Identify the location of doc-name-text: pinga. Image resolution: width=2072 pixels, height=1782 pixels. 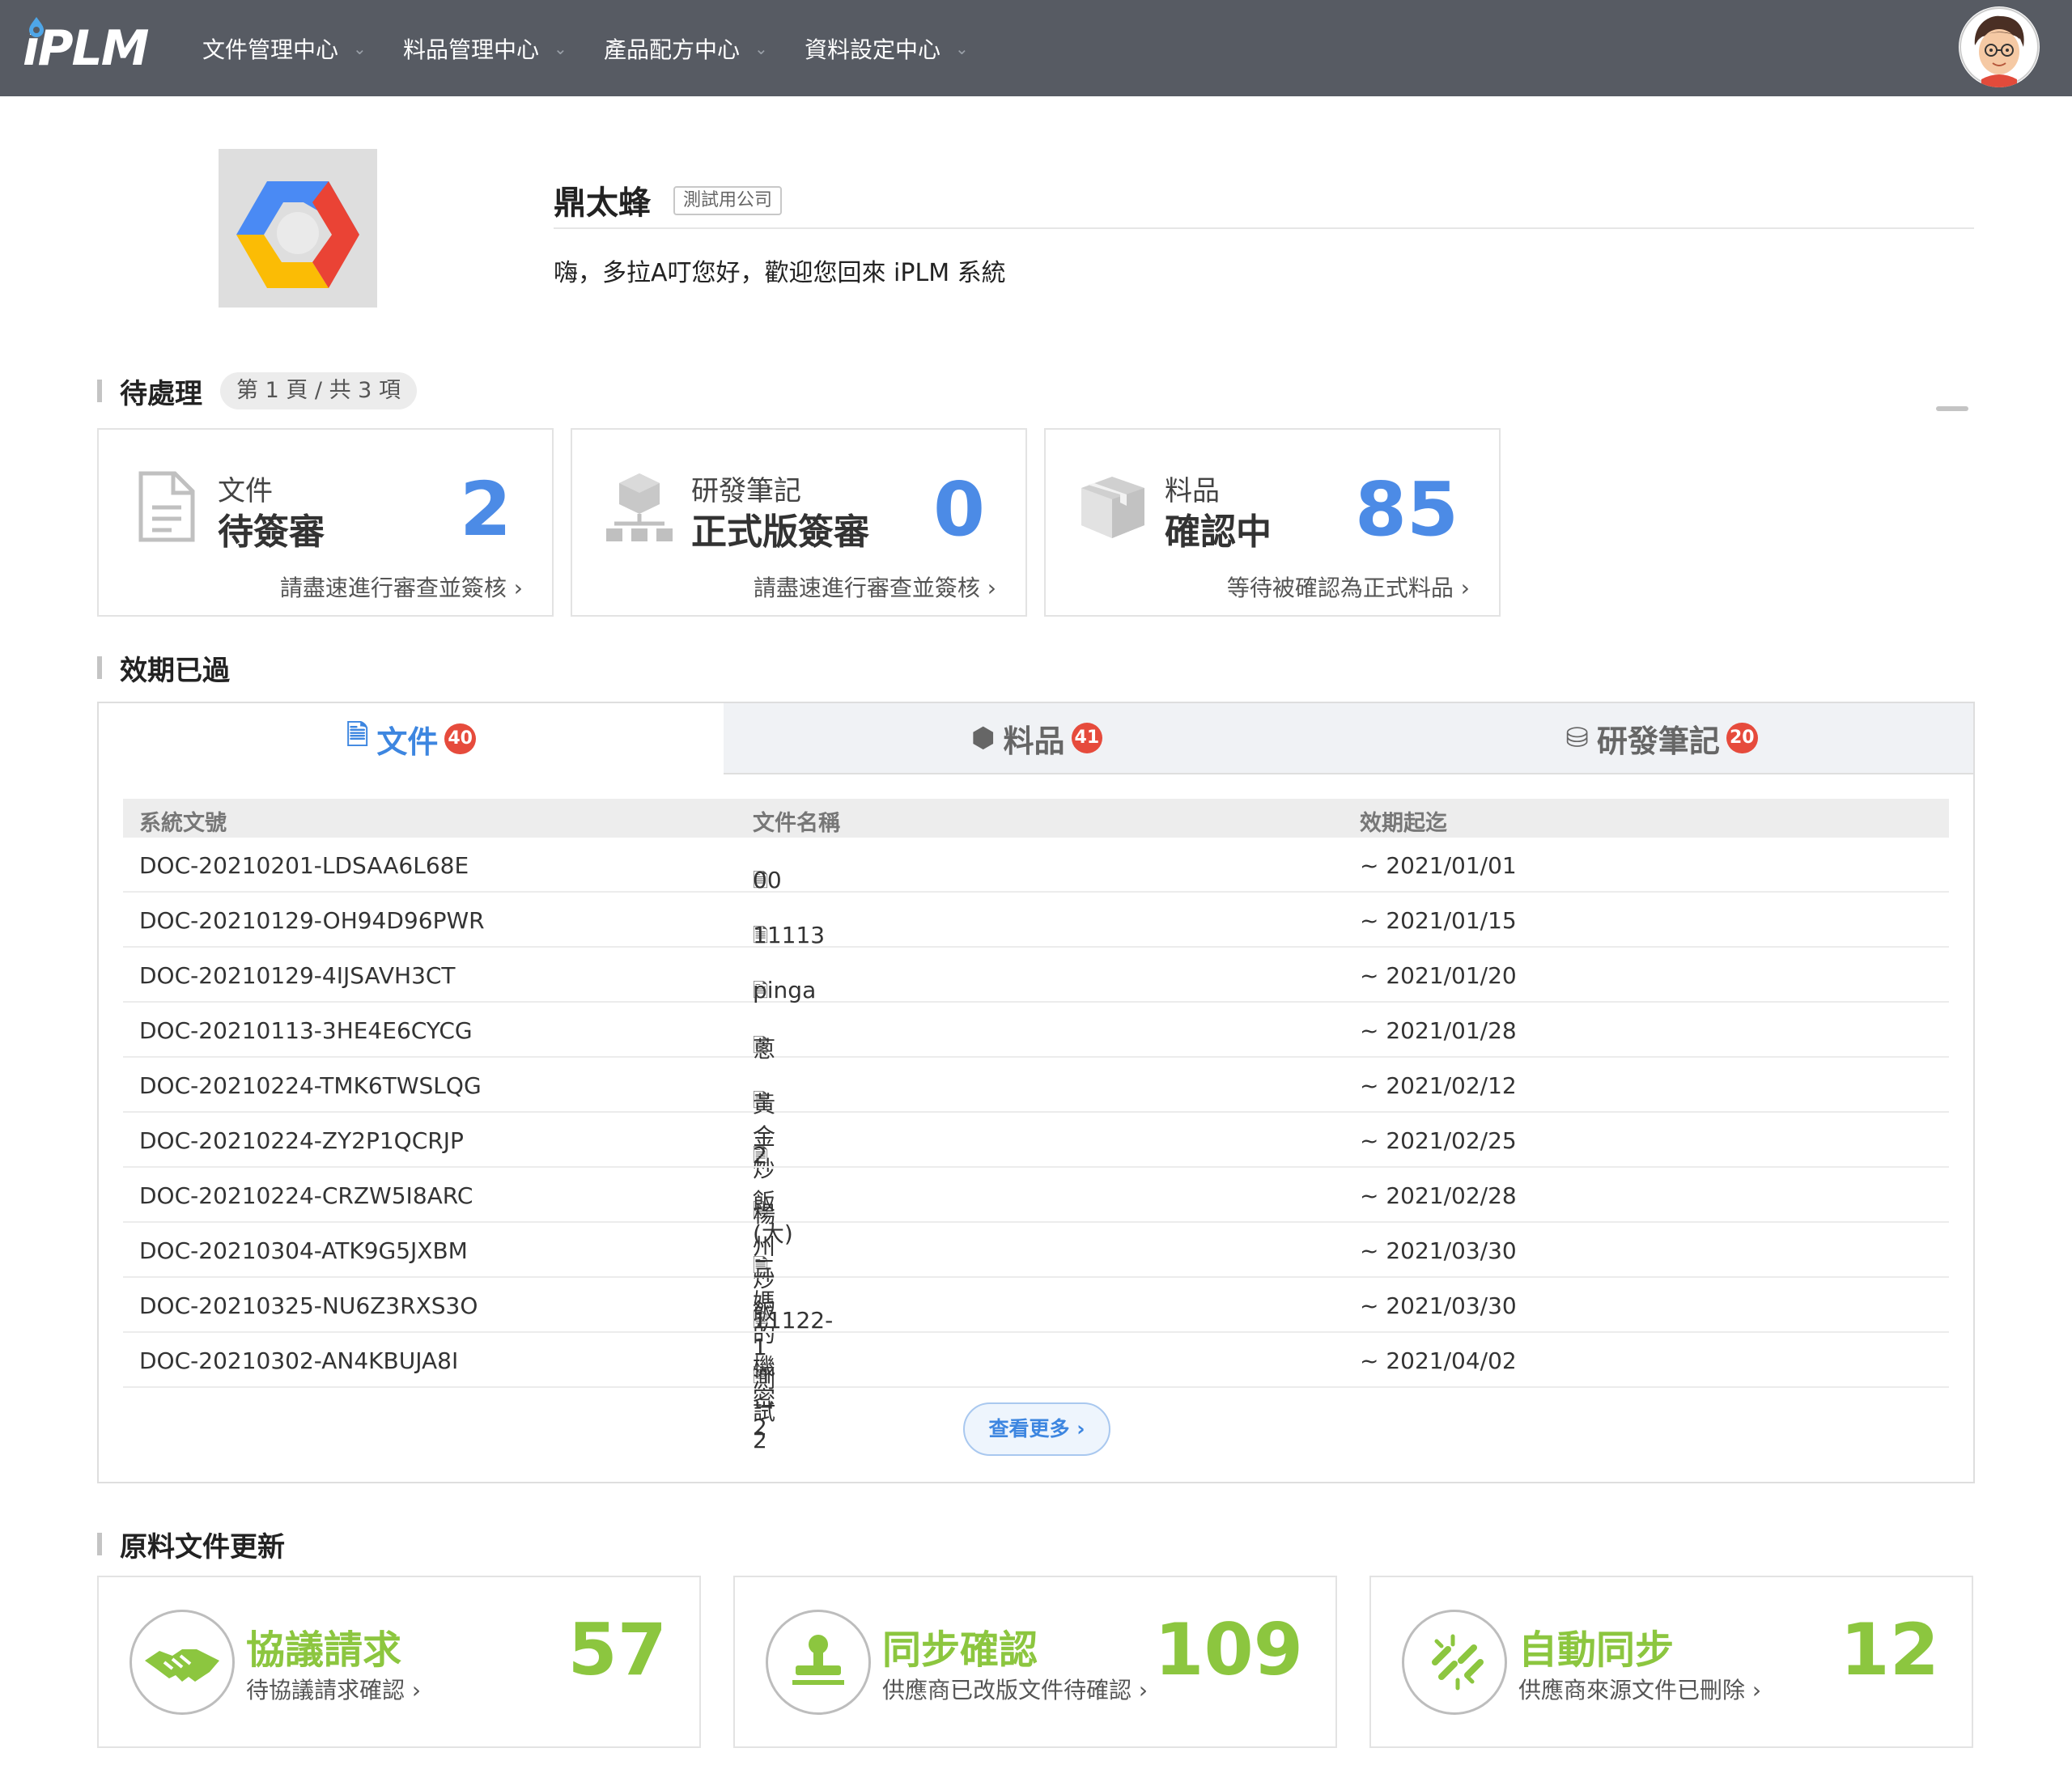
(785, 990).